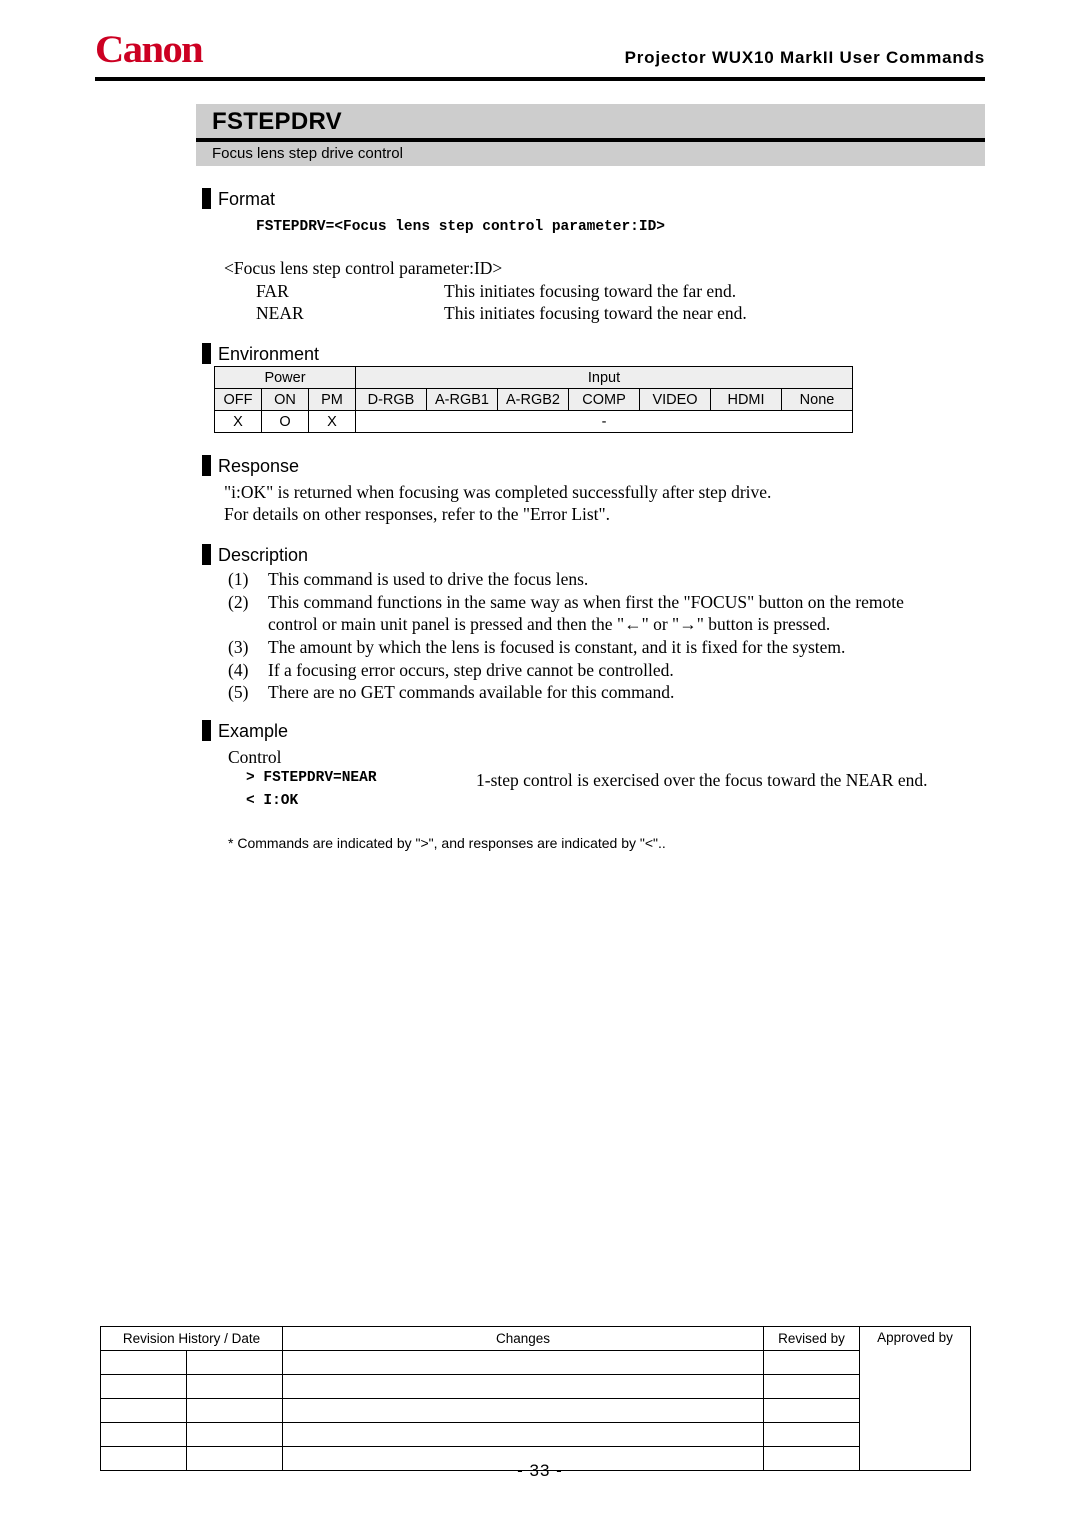 This screenshot has width=1080, height=1527. What do you see at coordinates (259, 466) in the screenshot?
I see `section-heading-response-label: Response` at bounding box center [259, 466].